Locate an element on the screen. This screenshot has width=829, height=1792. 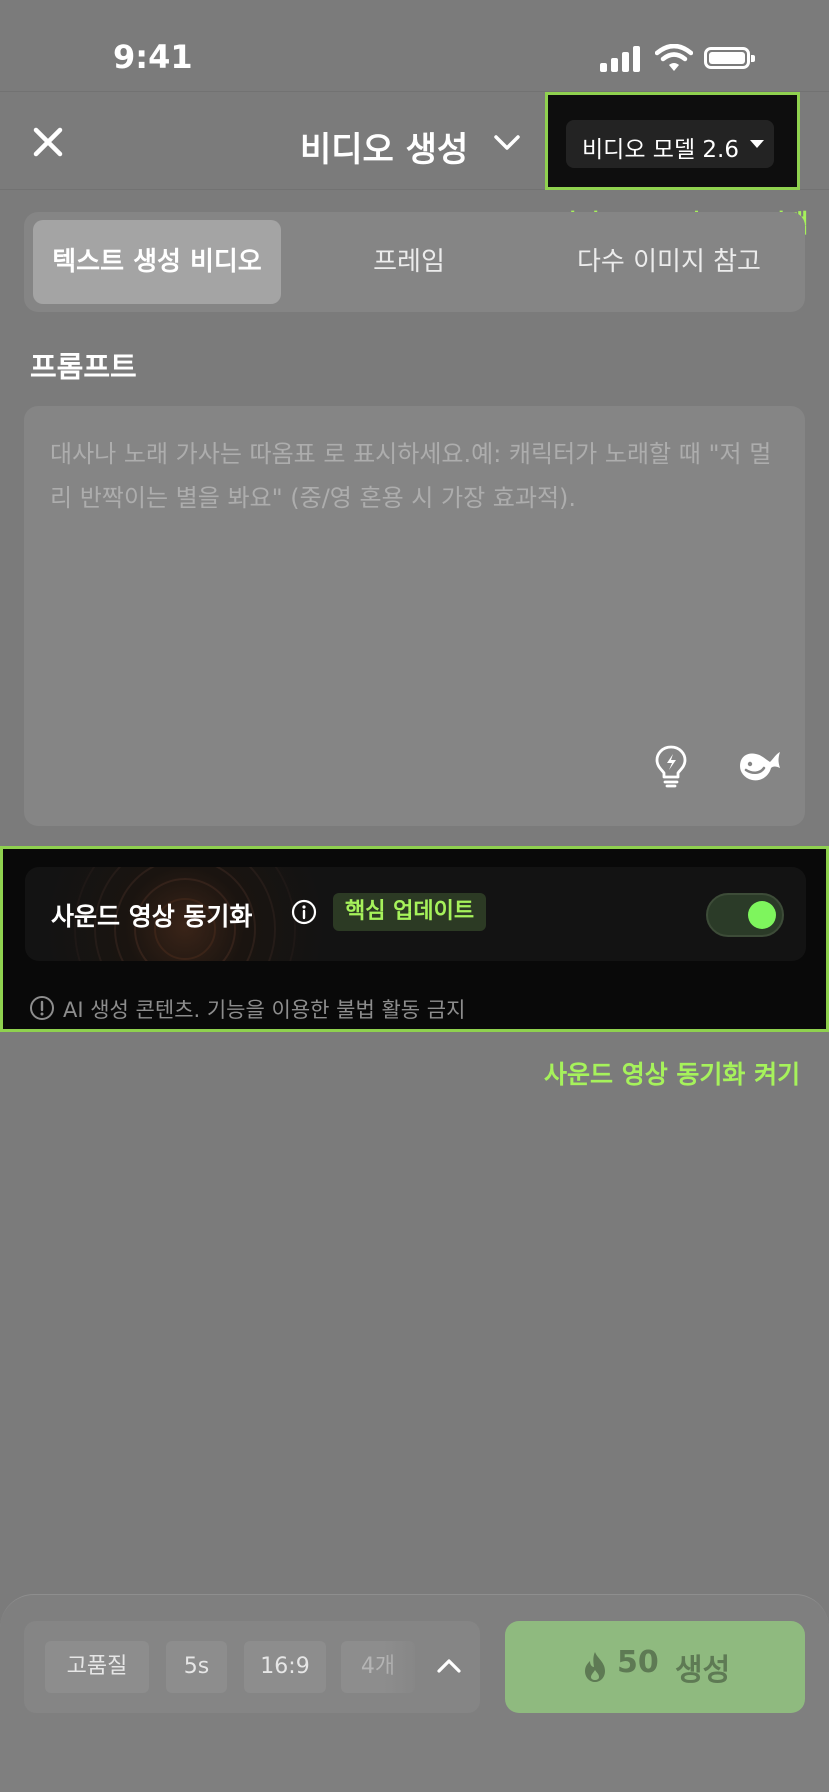
mode-tabs: 텍스트 생성 비디오 프레임 다수 이미지 참고 is located at coordinates (414, 262).